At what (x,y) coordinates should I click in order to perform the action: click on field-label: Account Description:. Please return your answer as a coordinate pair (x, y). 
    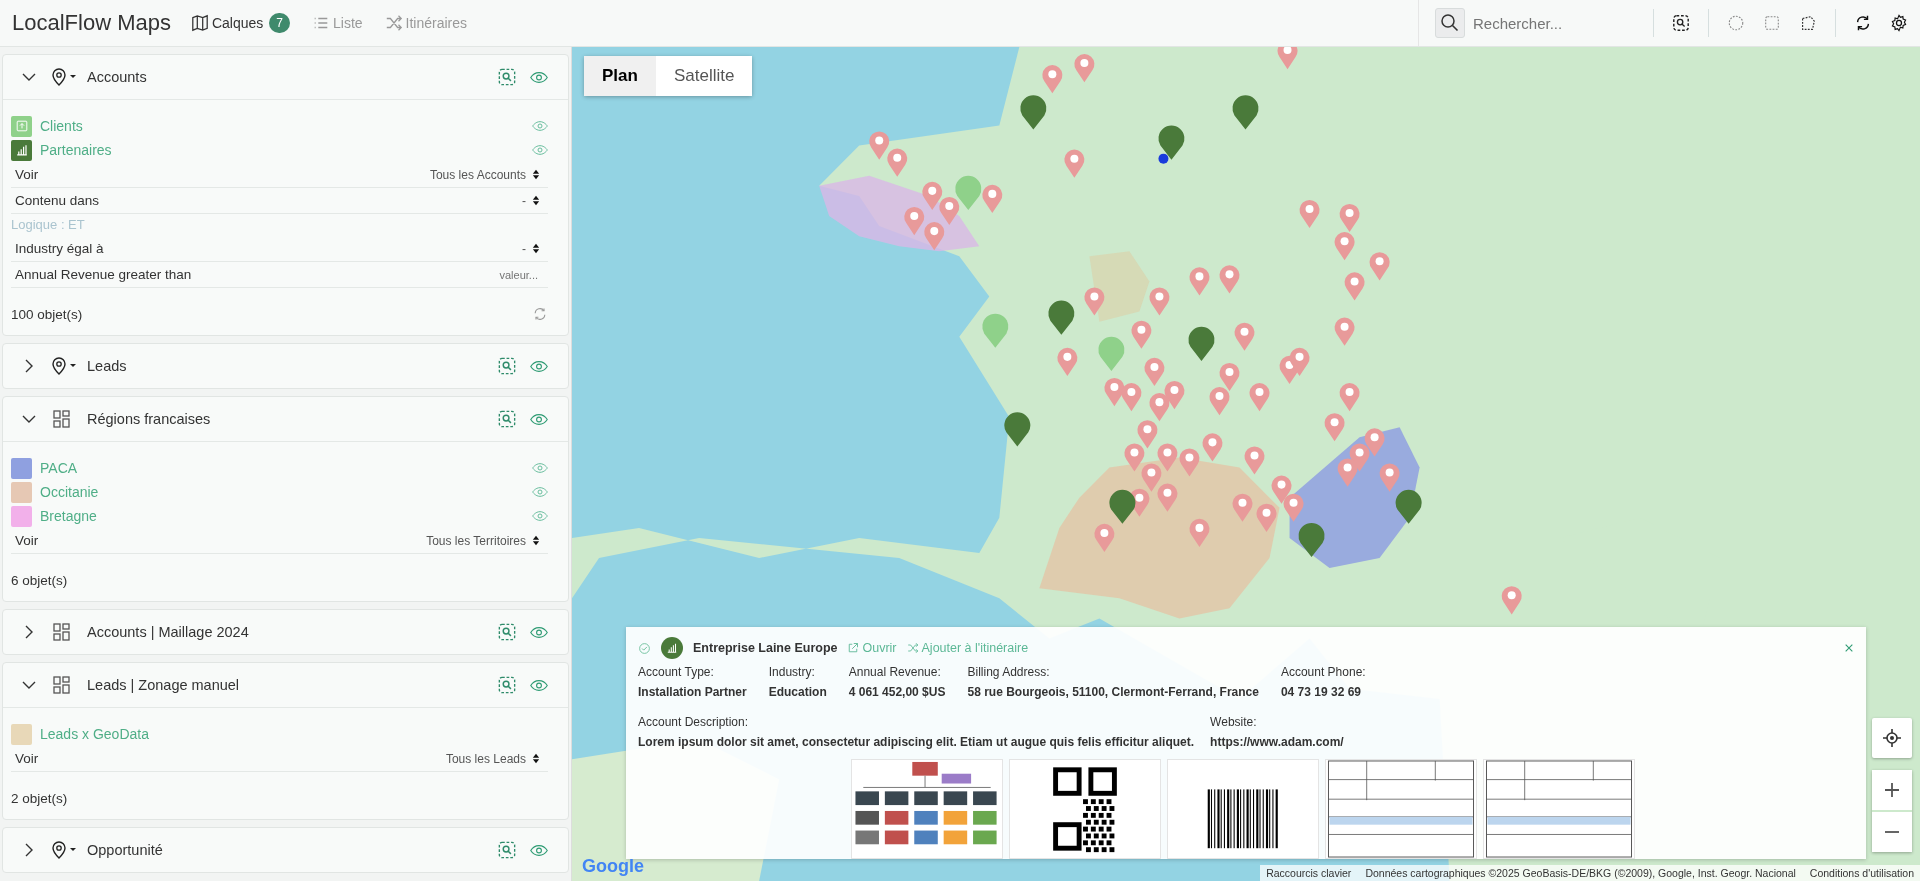
    Looking at the image, I should click on (694, 722).